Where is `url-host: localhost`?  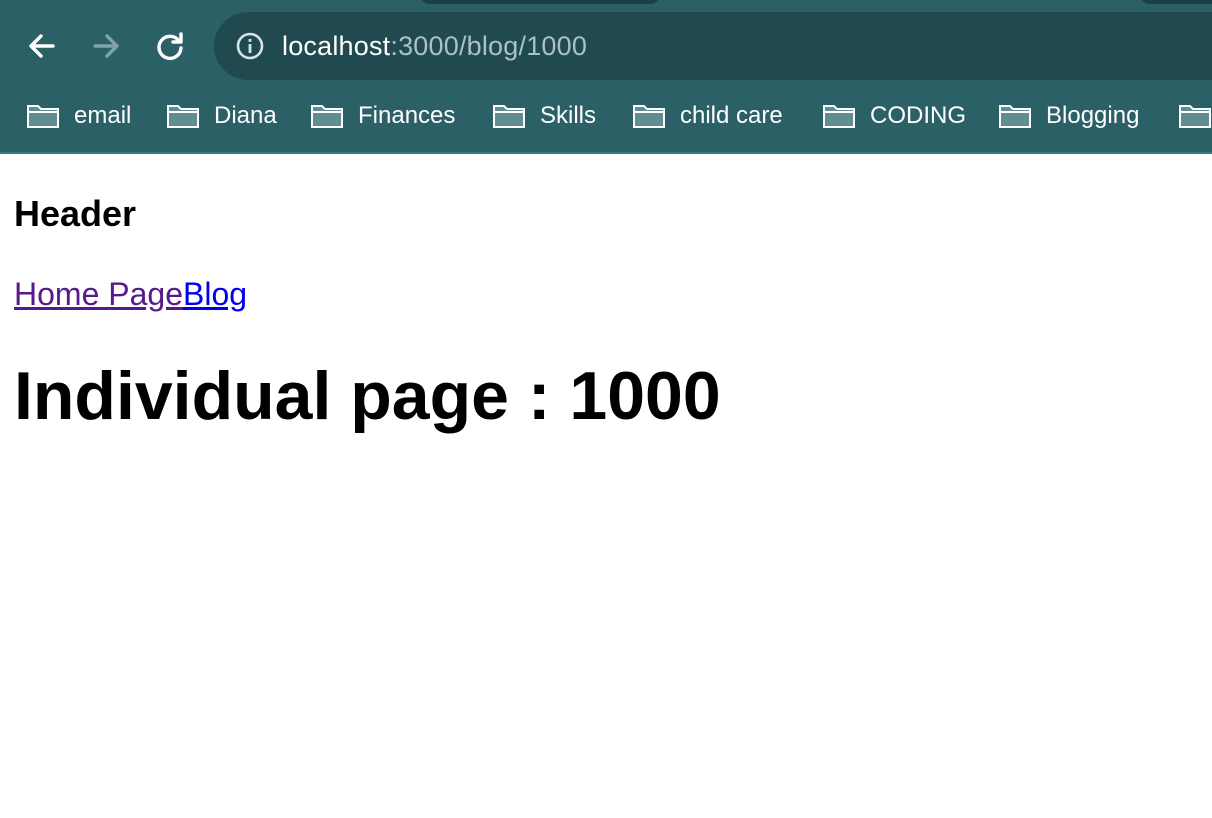 url-host: localhost is located at coordinates (336, 46).